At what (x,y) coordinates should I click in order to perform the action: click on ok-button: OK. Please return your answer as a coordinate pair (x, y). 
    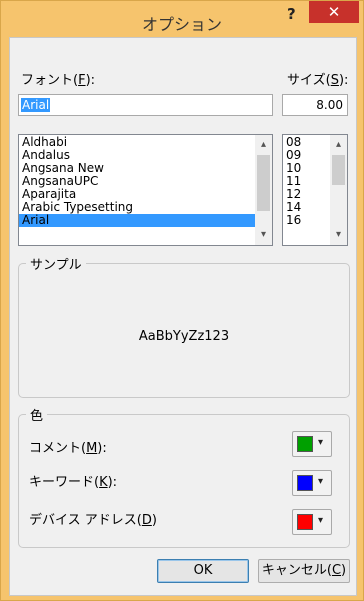
    Looking at the image, I should click on (203, 571).